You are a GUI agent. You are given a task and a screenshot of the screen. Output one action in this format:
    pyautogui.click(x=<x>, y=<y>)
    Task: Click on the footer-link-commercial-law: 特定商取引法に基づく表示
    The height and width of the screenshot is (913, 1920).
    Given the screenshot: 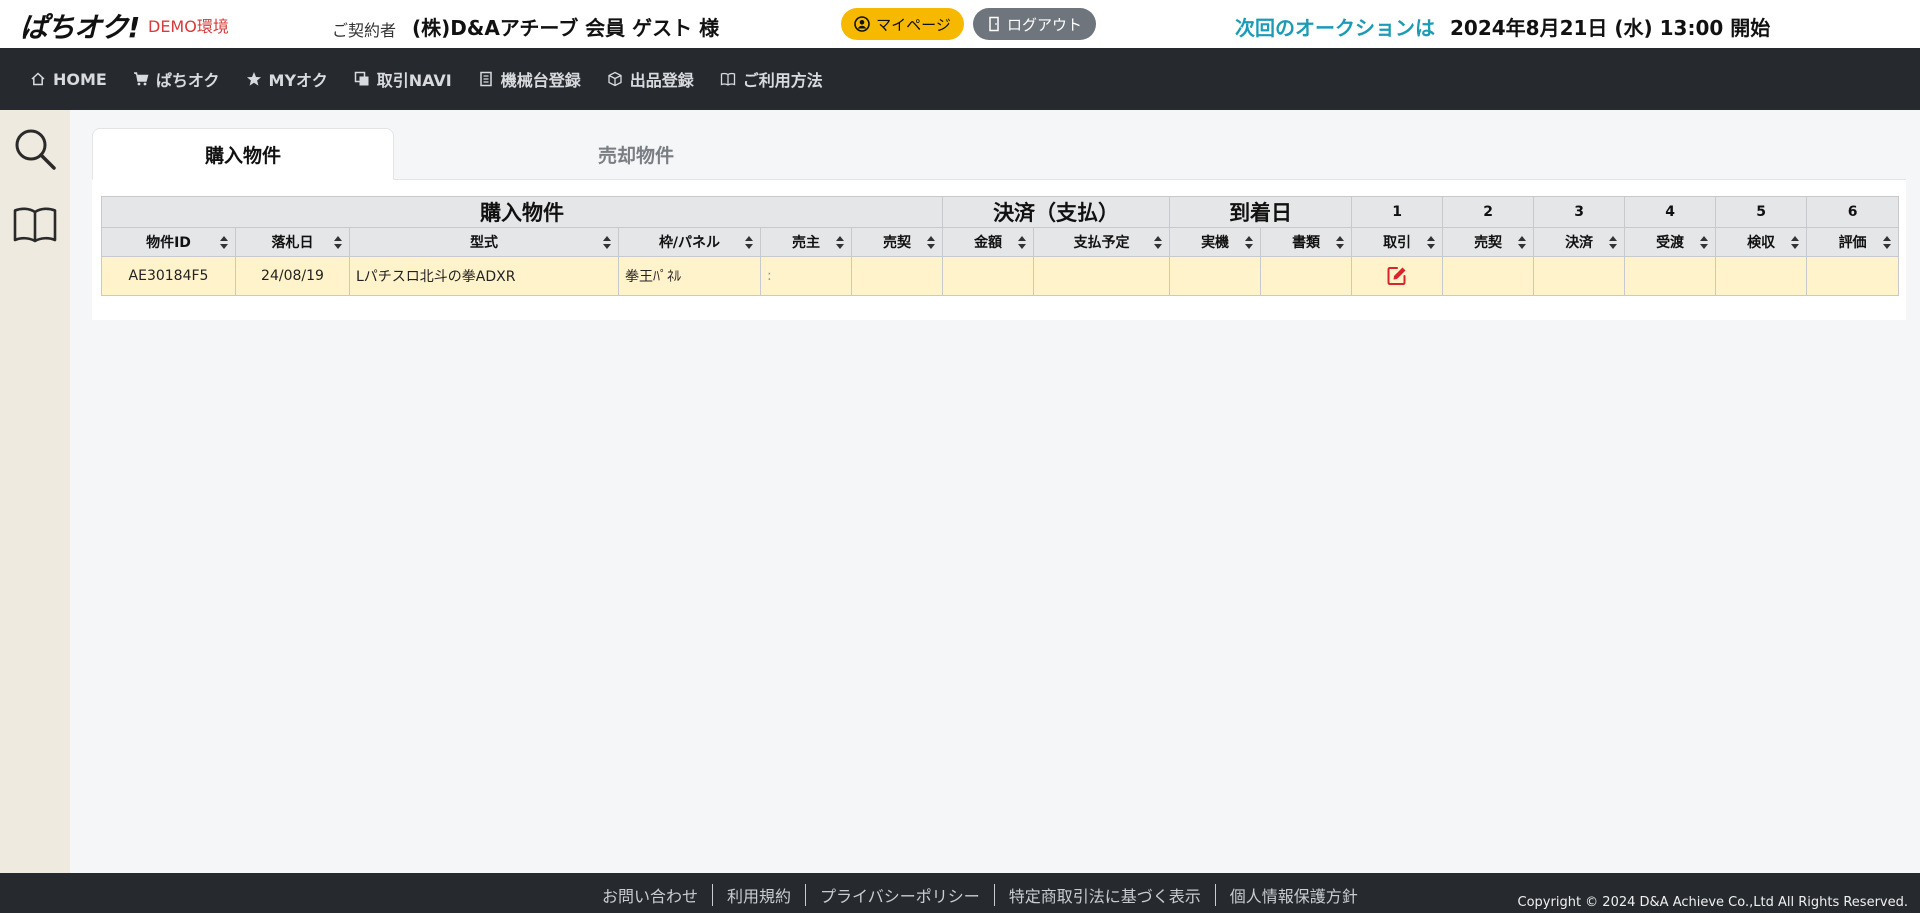 What is the action you would take?
    pyautogui.click(x=1105, y=895)
    